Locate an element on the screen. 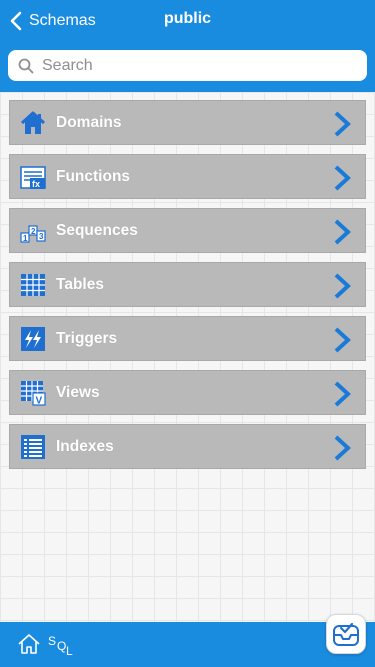 The image size is (375, 667). menu-item-label: Domains is located at coordinates (89, 122).